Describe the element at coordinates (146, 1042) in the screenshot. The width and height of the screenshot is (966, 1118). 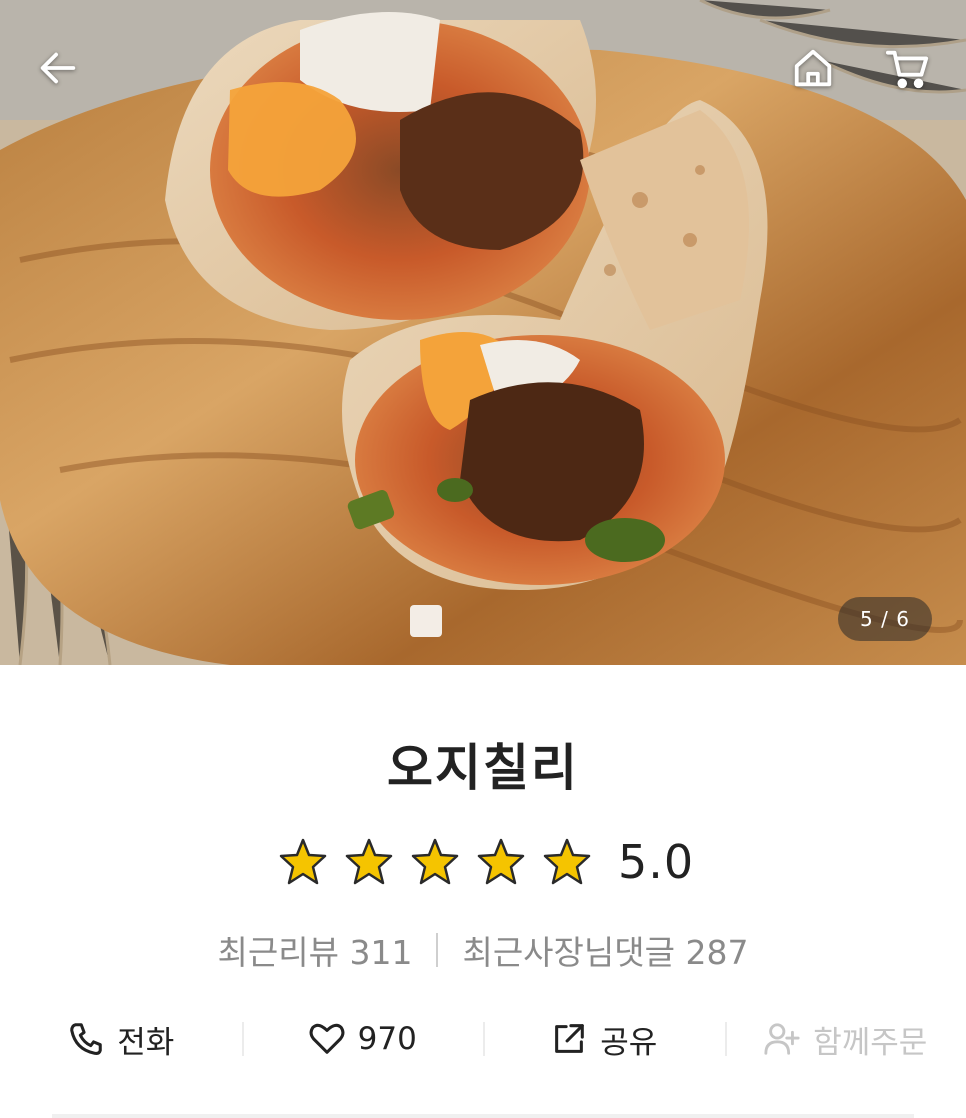
I see `call-label: 전화` at that location.